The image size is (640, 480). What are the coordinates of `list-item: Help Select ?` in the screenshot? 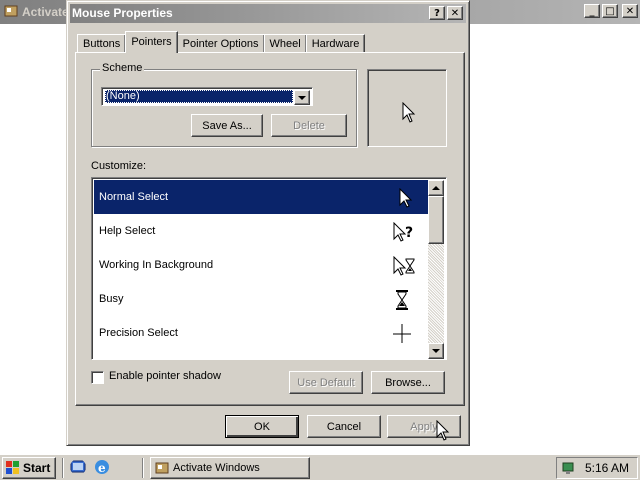 It's located at (262, 231).